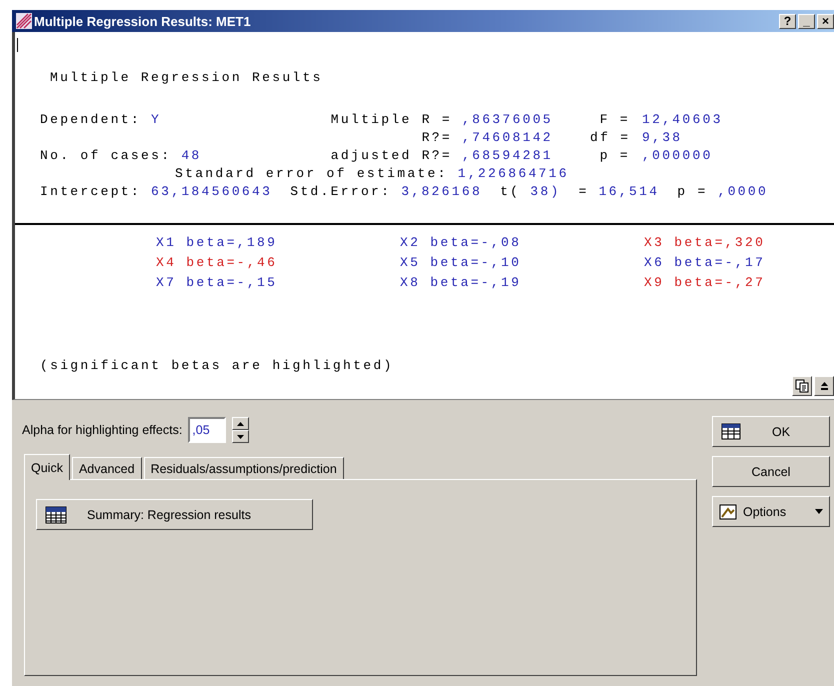 The image size is (834, 686). Describe the element at coordinates (806, 21) in the screenshot. I see `minimize-button: _` at that location.